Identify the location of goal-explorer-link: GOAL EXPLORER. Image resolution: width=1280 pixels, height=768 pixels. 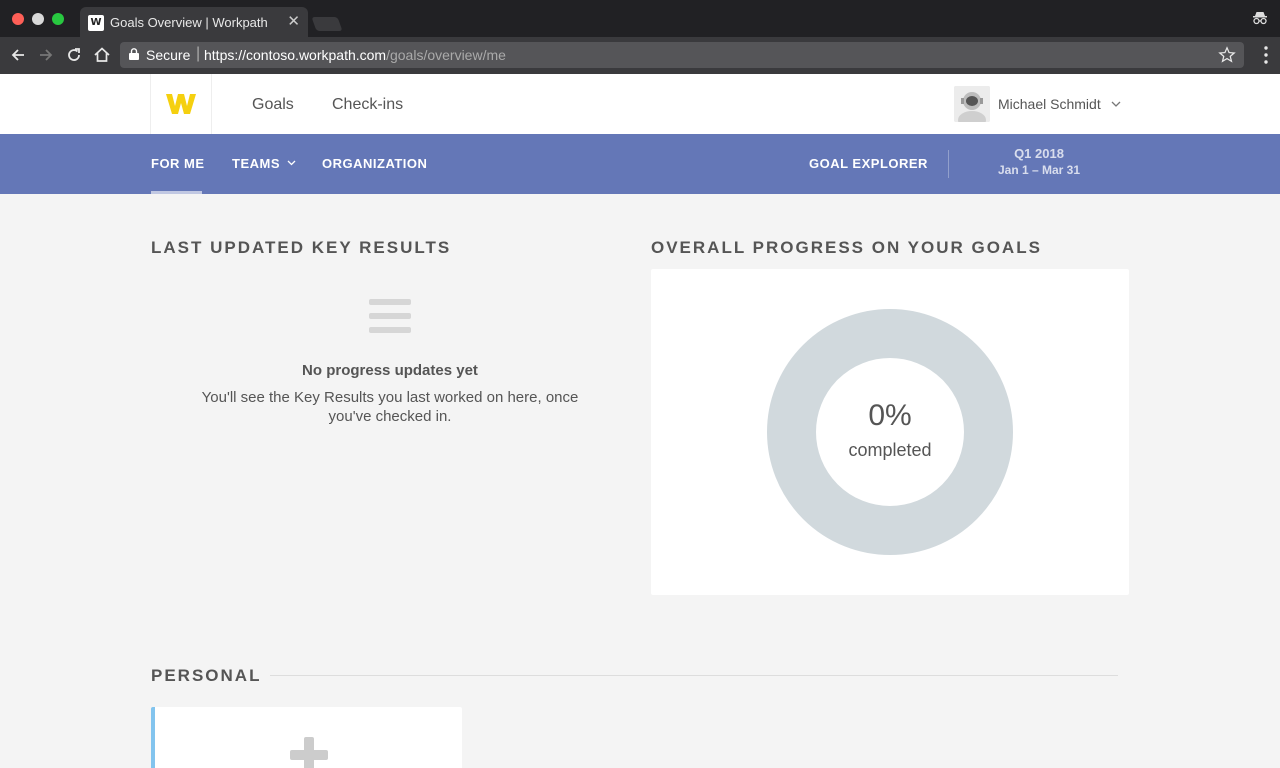
(868, 163).